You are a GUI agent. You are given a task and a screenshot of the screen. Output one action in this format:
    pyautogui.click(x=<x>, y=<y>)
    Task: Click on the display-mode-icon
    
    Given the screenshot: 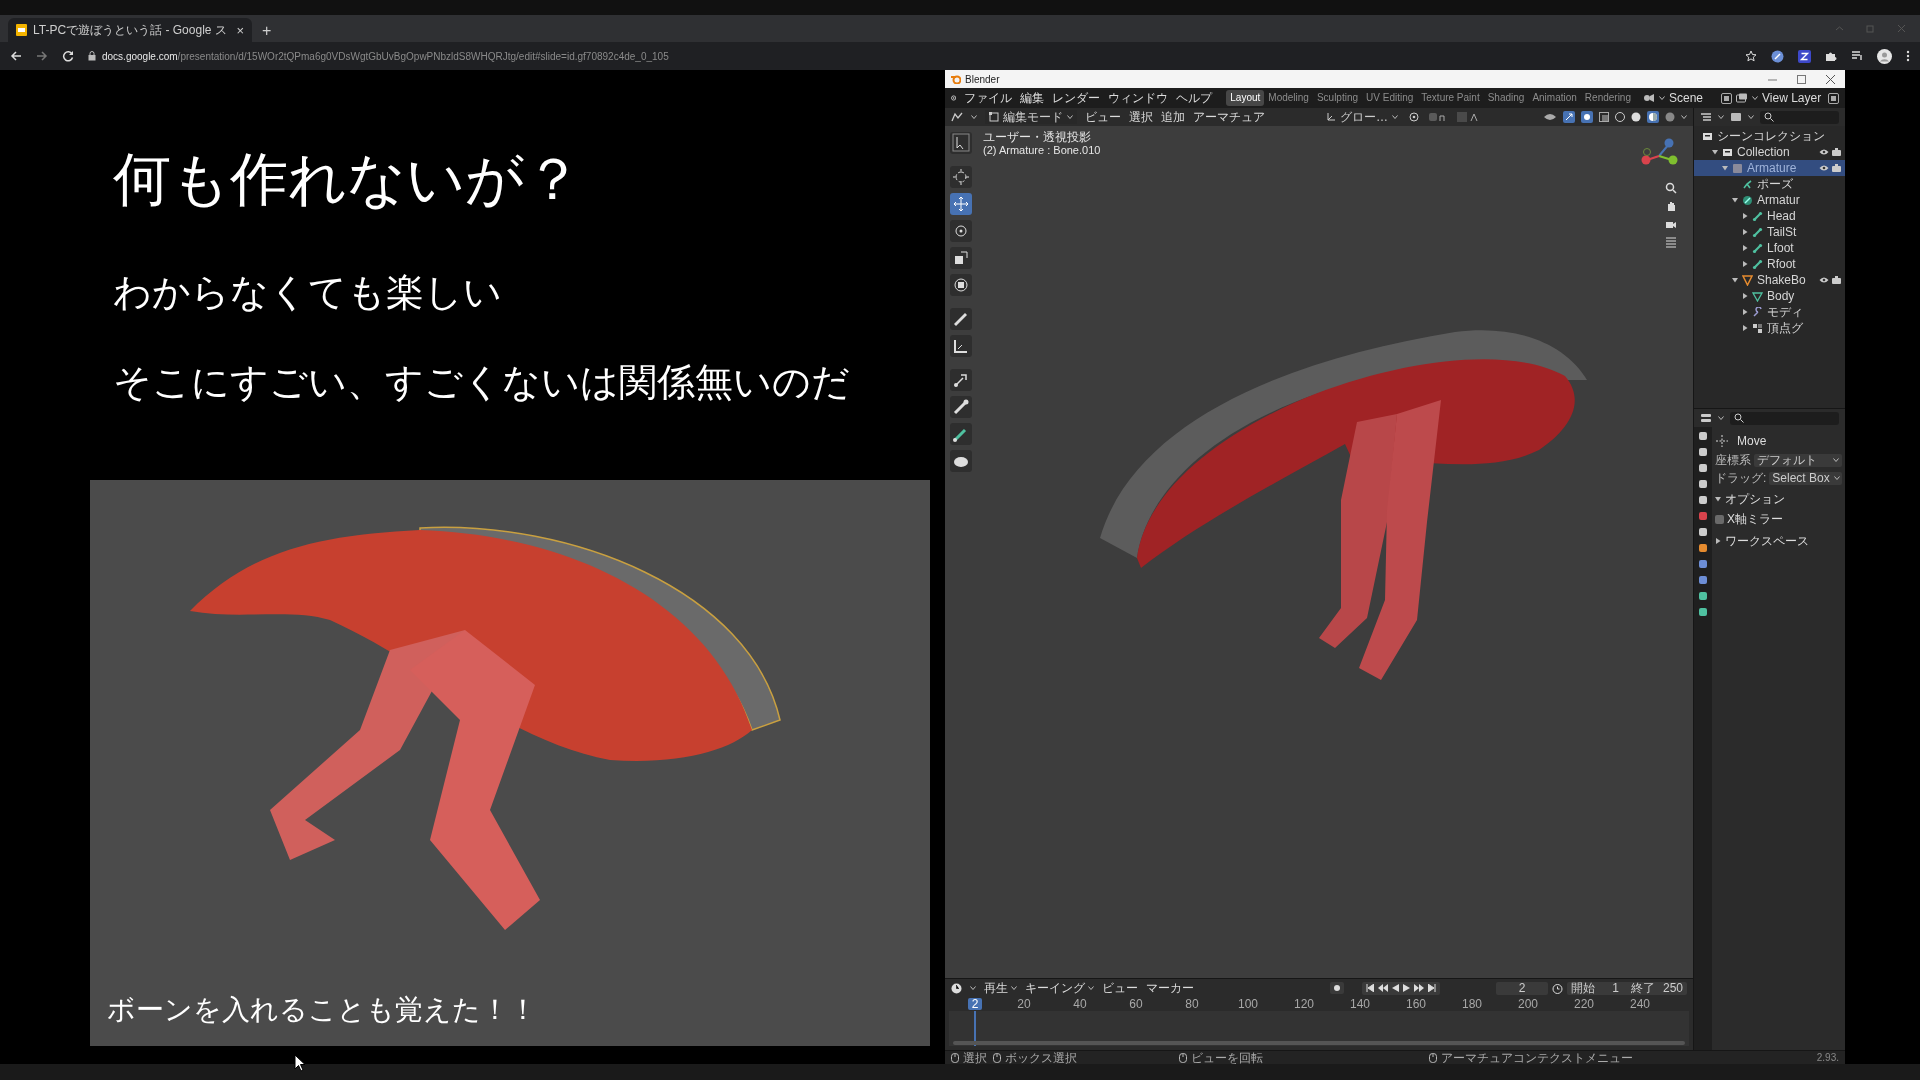 What is the action you would take?
    pyautogui.click(x=1706, y=117)
    